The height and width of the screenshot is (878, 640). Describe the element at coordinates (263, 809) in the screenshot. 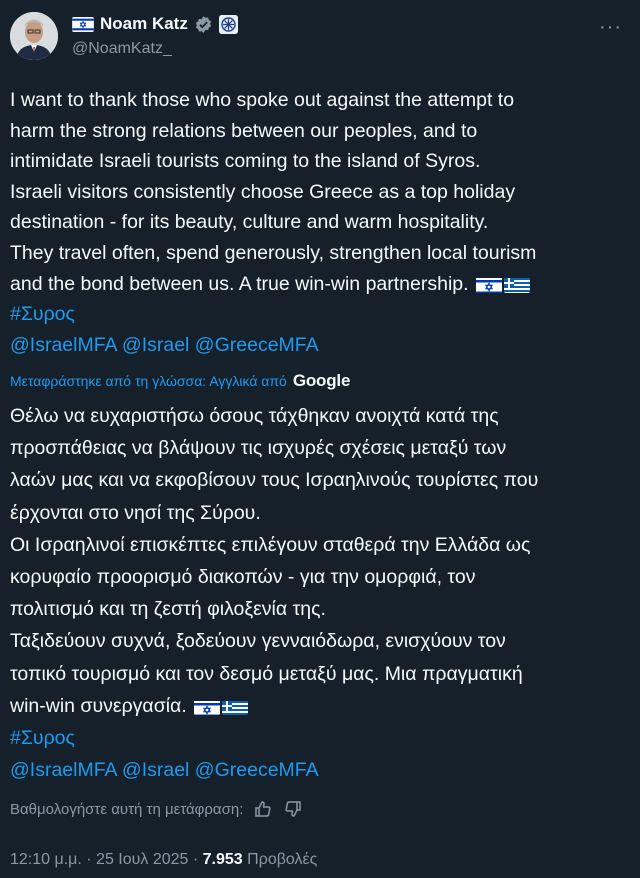

I see `thumbs-up-icon` at that location.